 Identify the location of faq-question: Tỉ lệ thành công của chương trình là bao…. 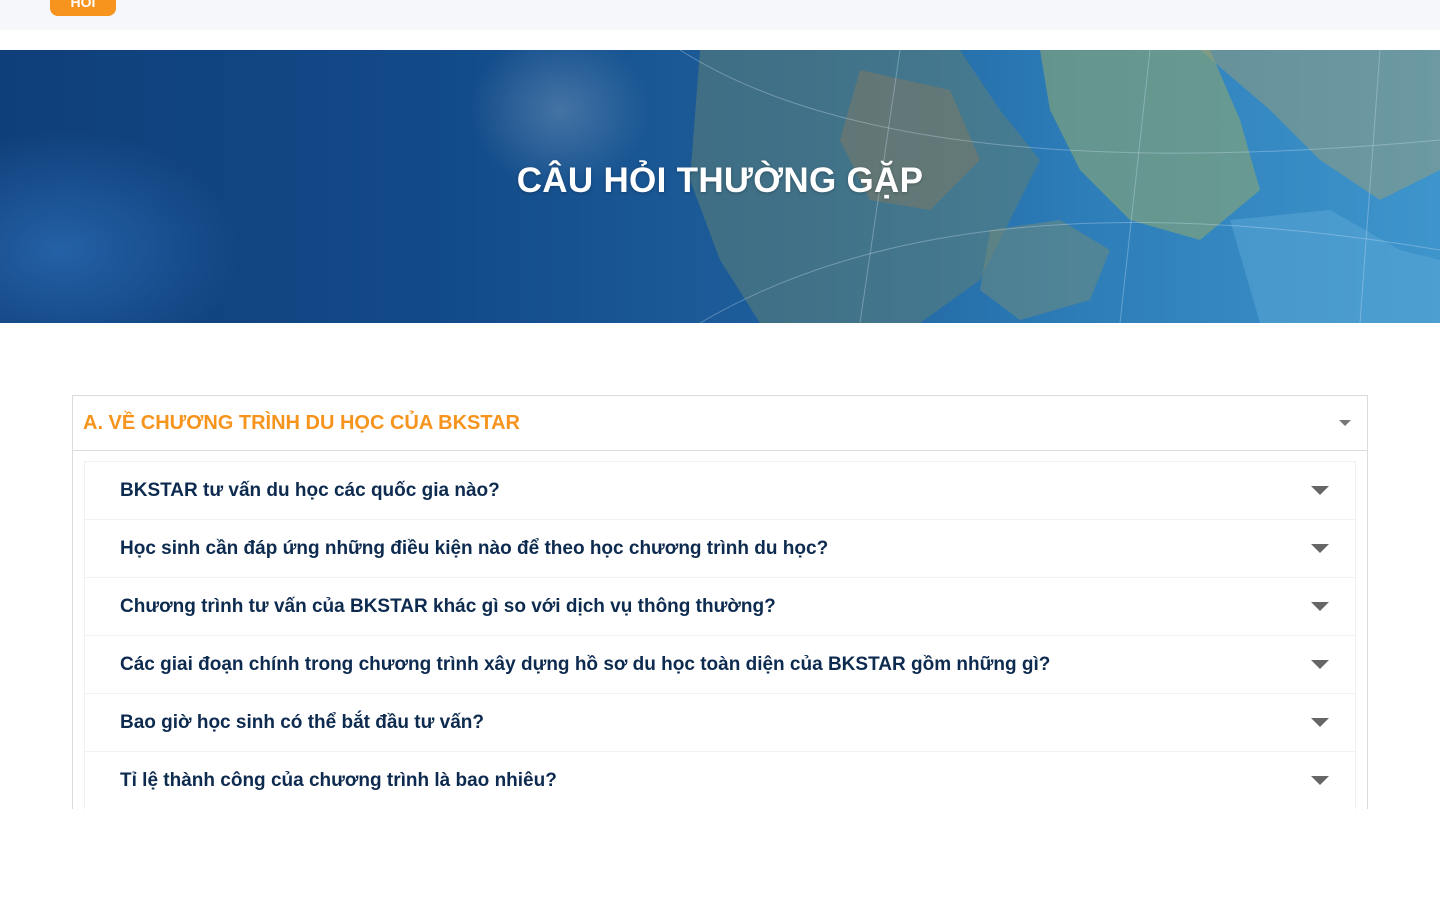
(338, 780).